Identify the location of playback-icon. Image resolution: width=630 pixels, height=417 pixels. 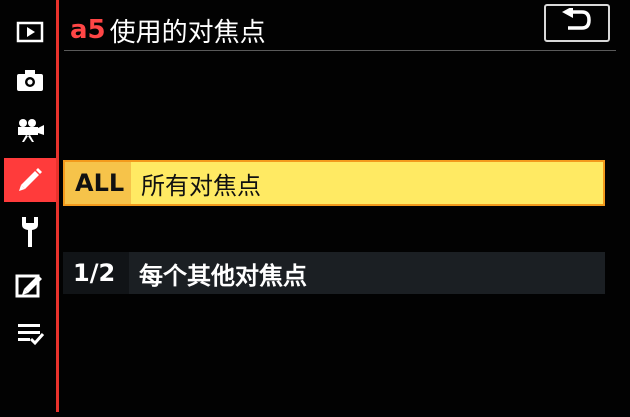
(30, 32).